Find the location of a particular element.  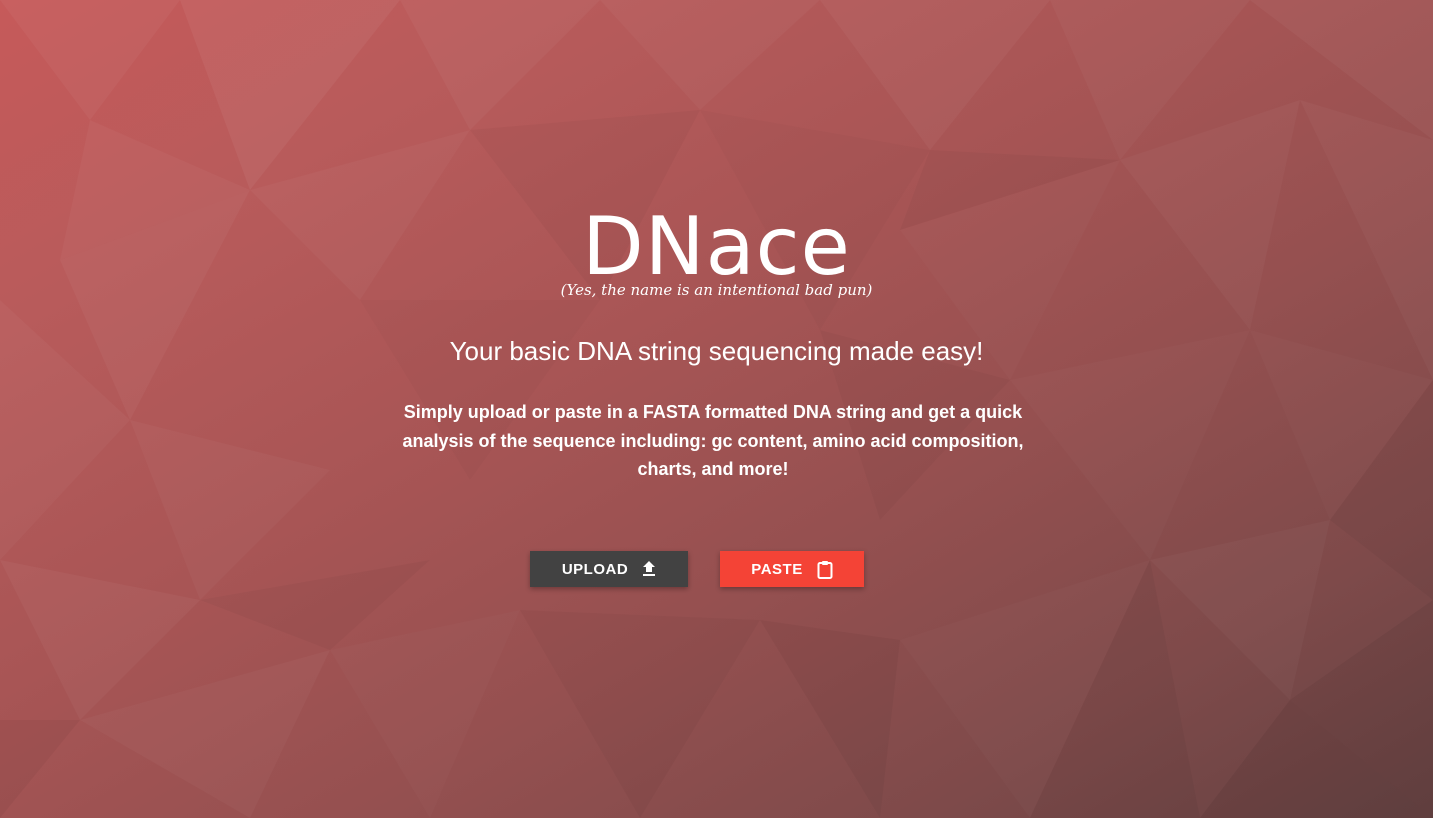

upload-icon is located at coordinates (649, 569).